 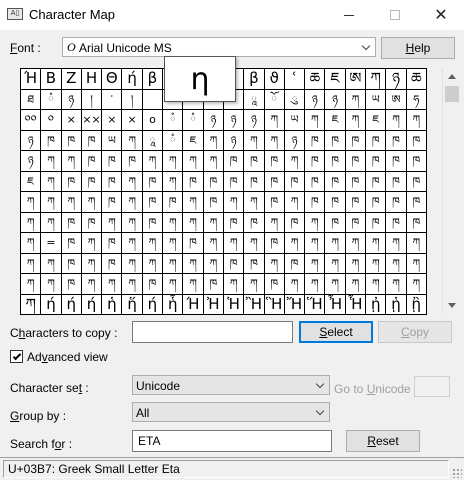 What do you see at coordinates (112, 99) in the screenshot?
I see `character-cell: ་` at bounding box center [112, 99].